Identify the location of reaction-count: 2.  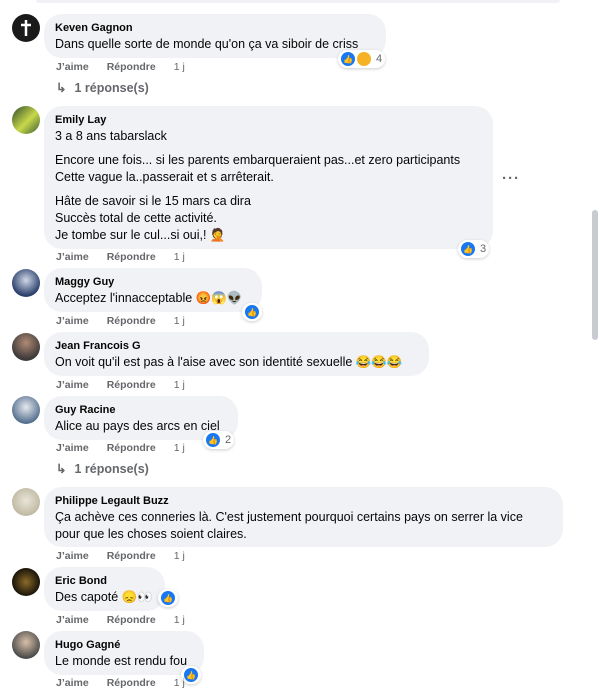
(228, 440).